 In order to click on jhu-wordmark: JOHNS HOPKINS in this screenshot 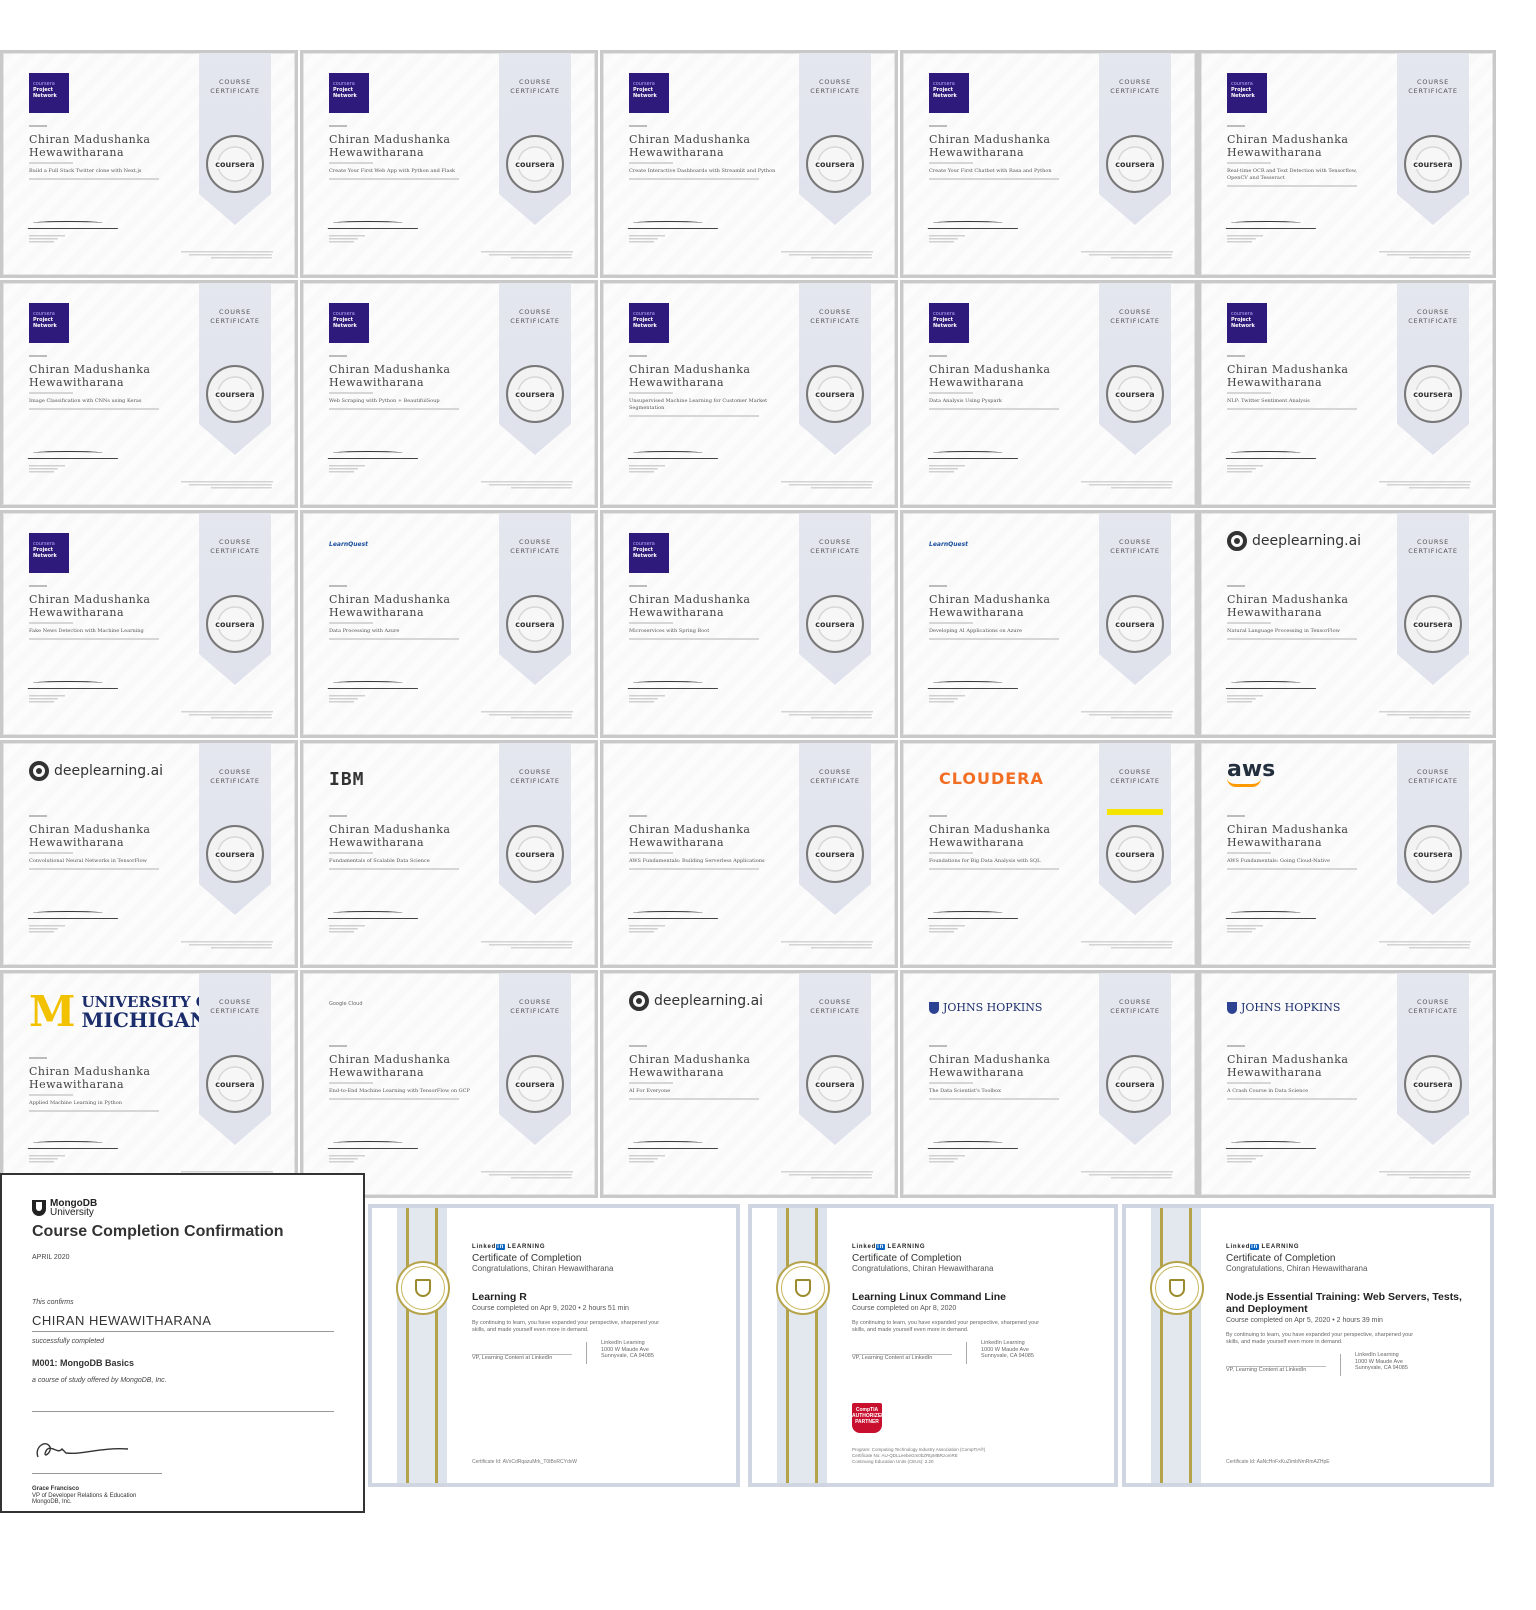, I will do `click(993, 1007)`.